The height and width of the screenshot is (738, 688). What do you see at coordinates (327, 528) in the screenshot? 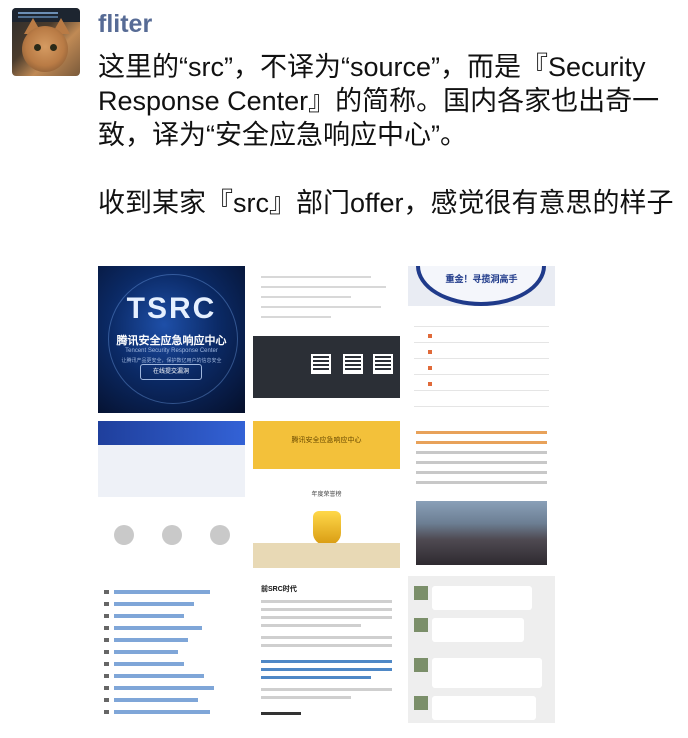
I see `trophy-icon` at bounding box center [327, 528].